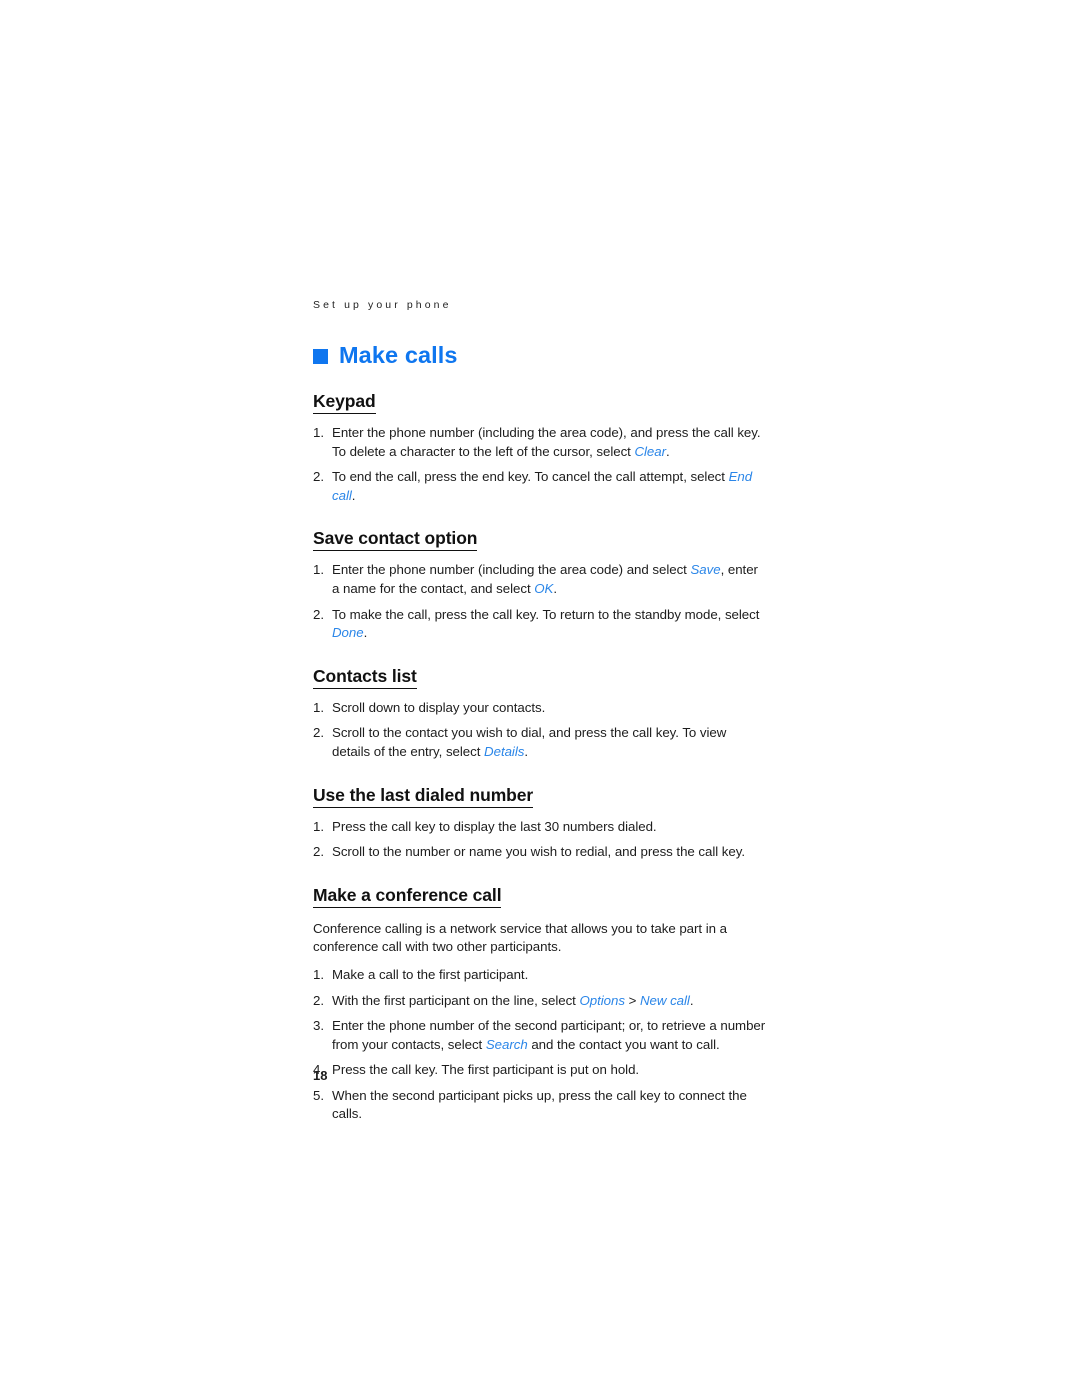 This screenshot has height=1397, width=1080. What do you see at coordinates (664, 1000) in the screenshot?
I see `ui-term: New call` at bounding box center [664, 1000].